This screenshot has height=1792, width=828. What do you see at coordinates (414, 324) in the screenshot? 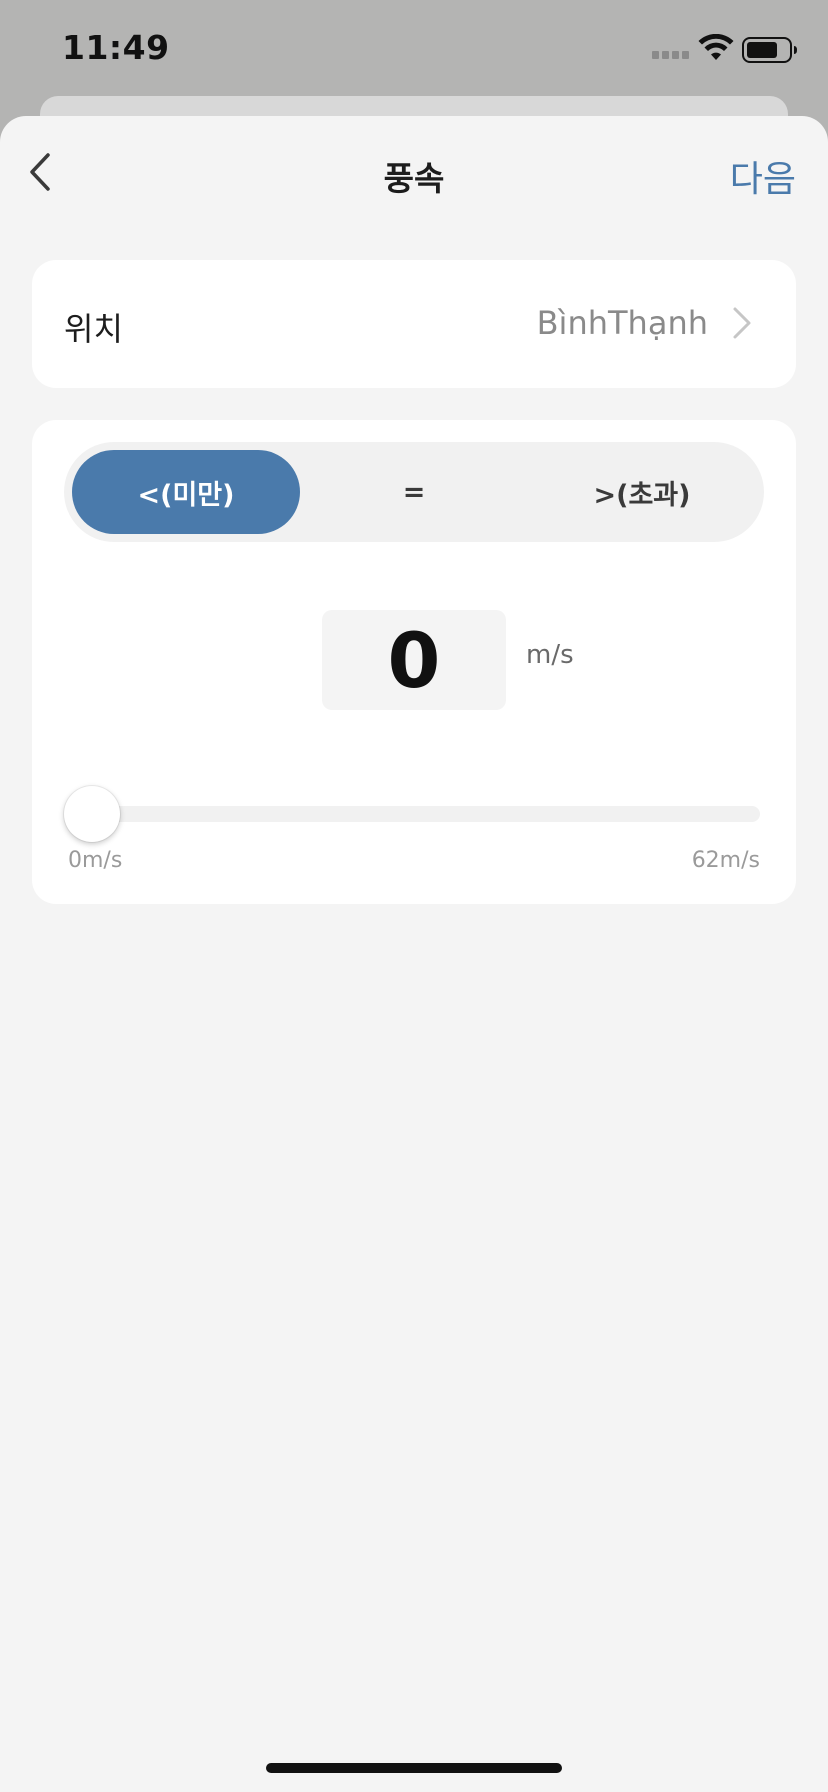
I see `location-row: 위치 BìnhThạnh` at bounding box center [414, 324].